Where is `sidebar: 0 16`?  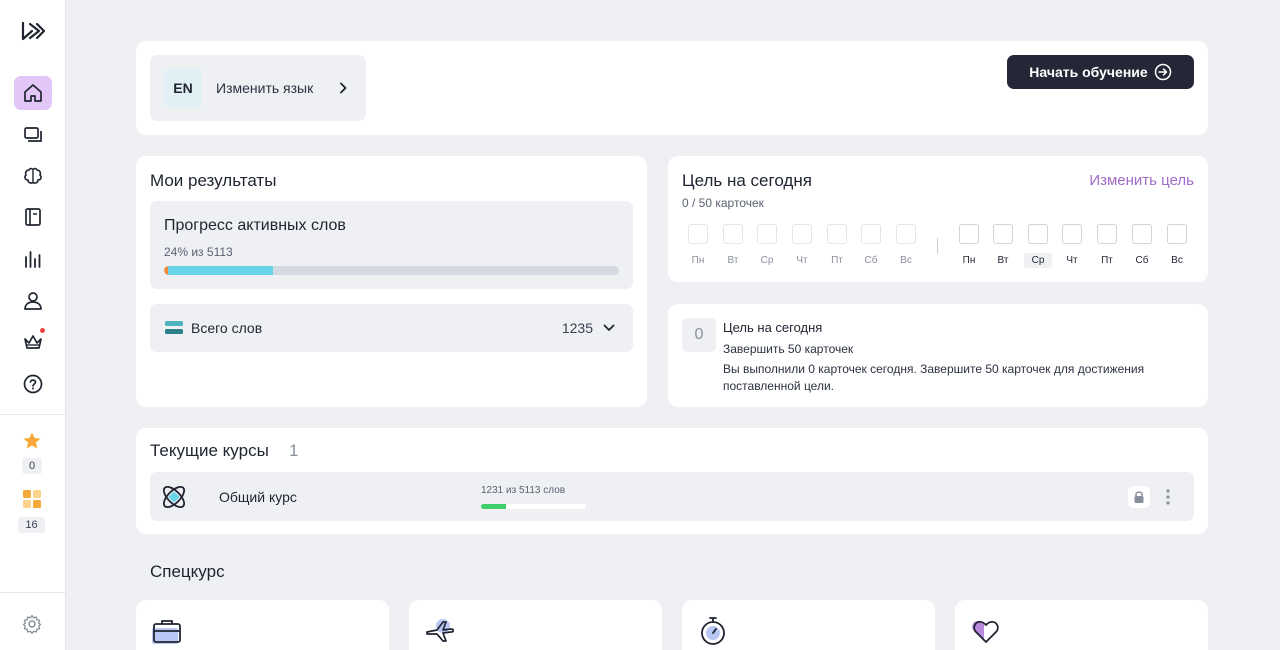 sidebar: 0 16 is located at coordinates (33, 325).